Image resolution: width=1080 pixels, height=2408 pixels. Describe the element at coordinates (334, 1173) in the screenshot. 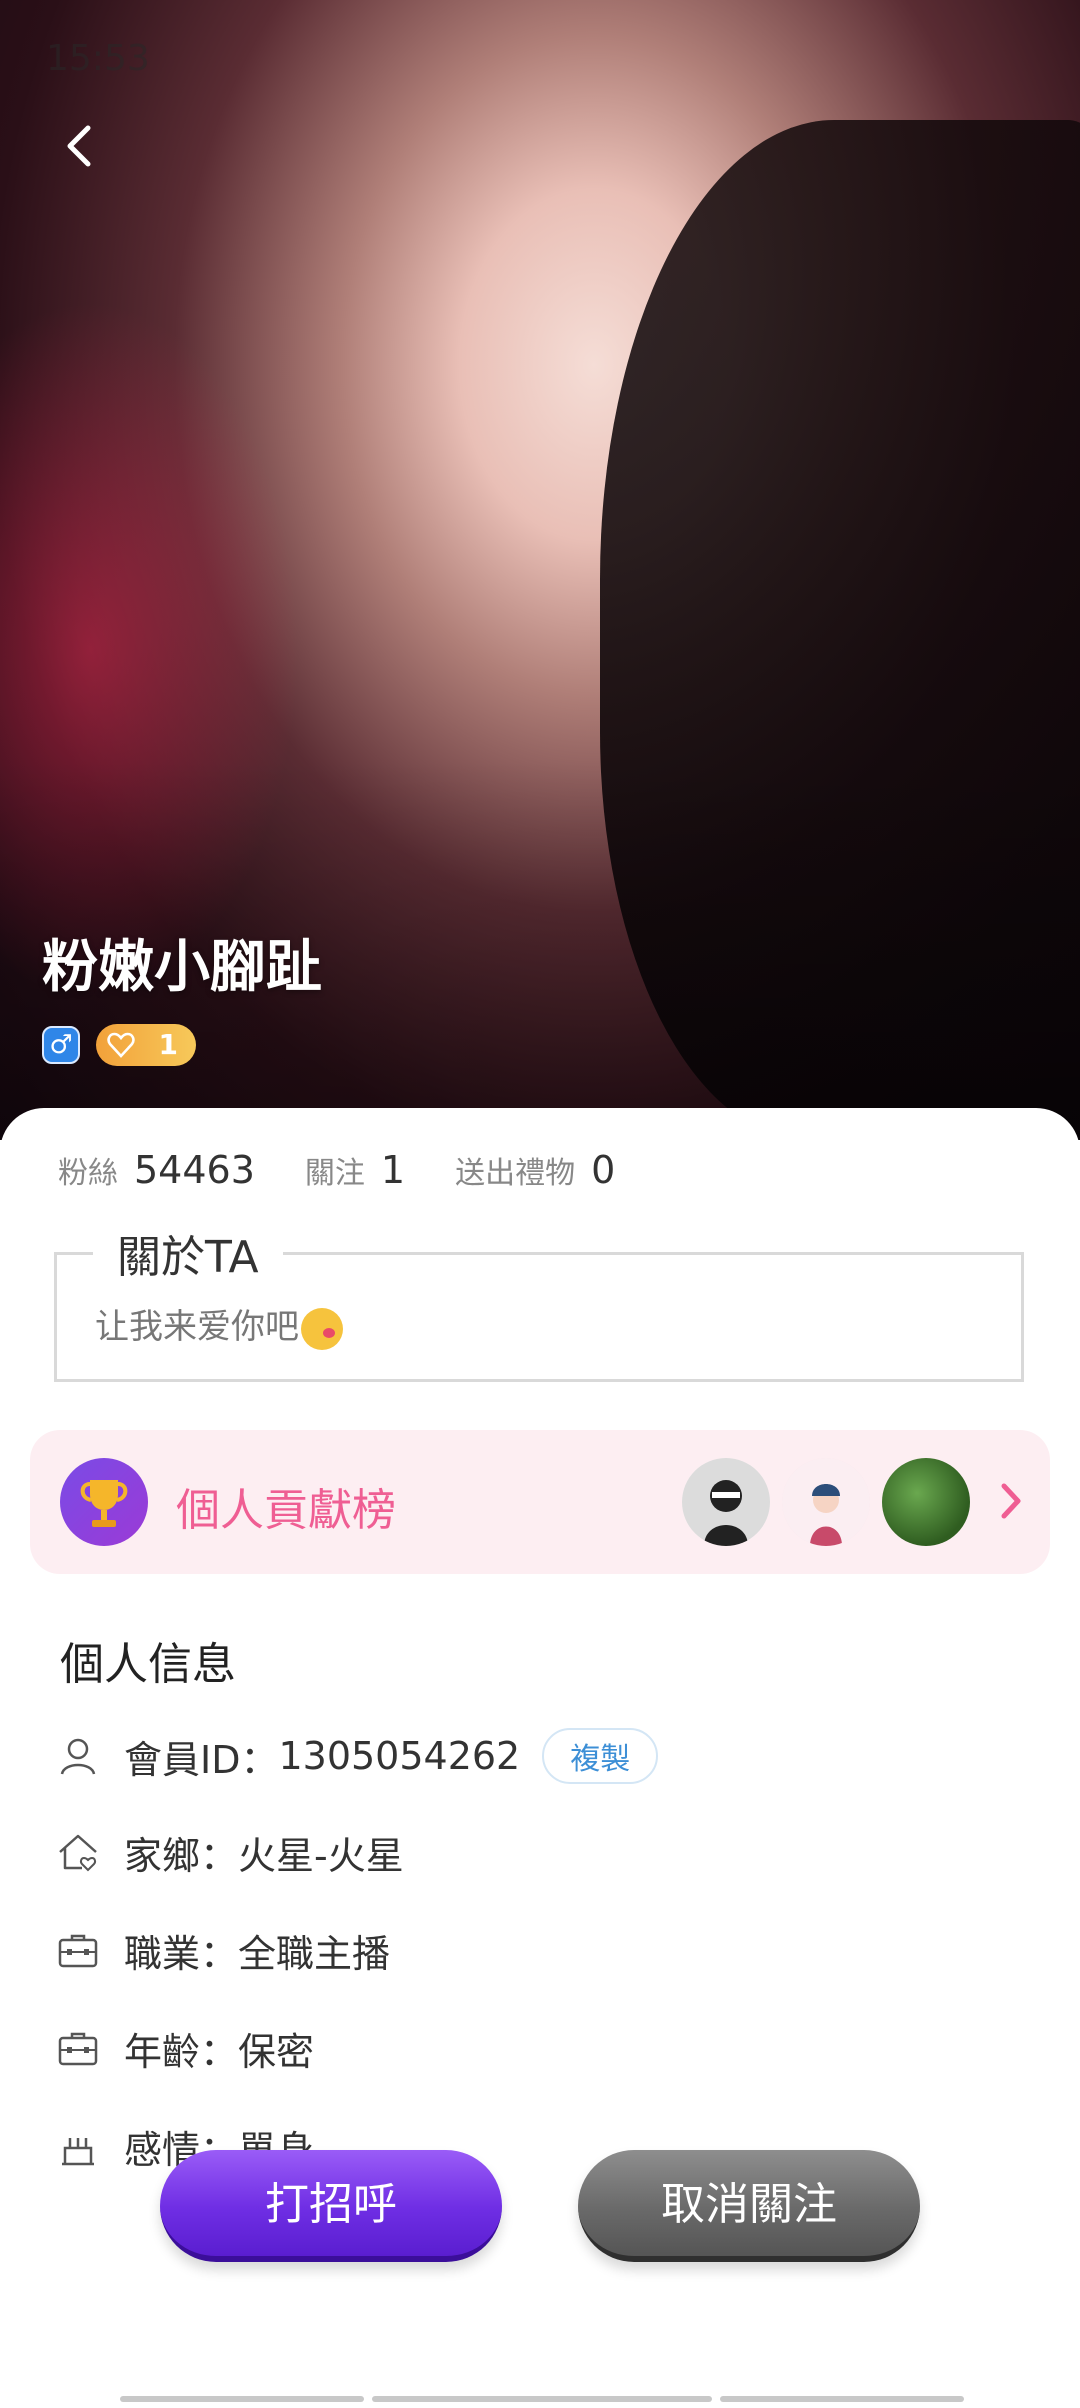

I see `following-label: 關注` at that location.